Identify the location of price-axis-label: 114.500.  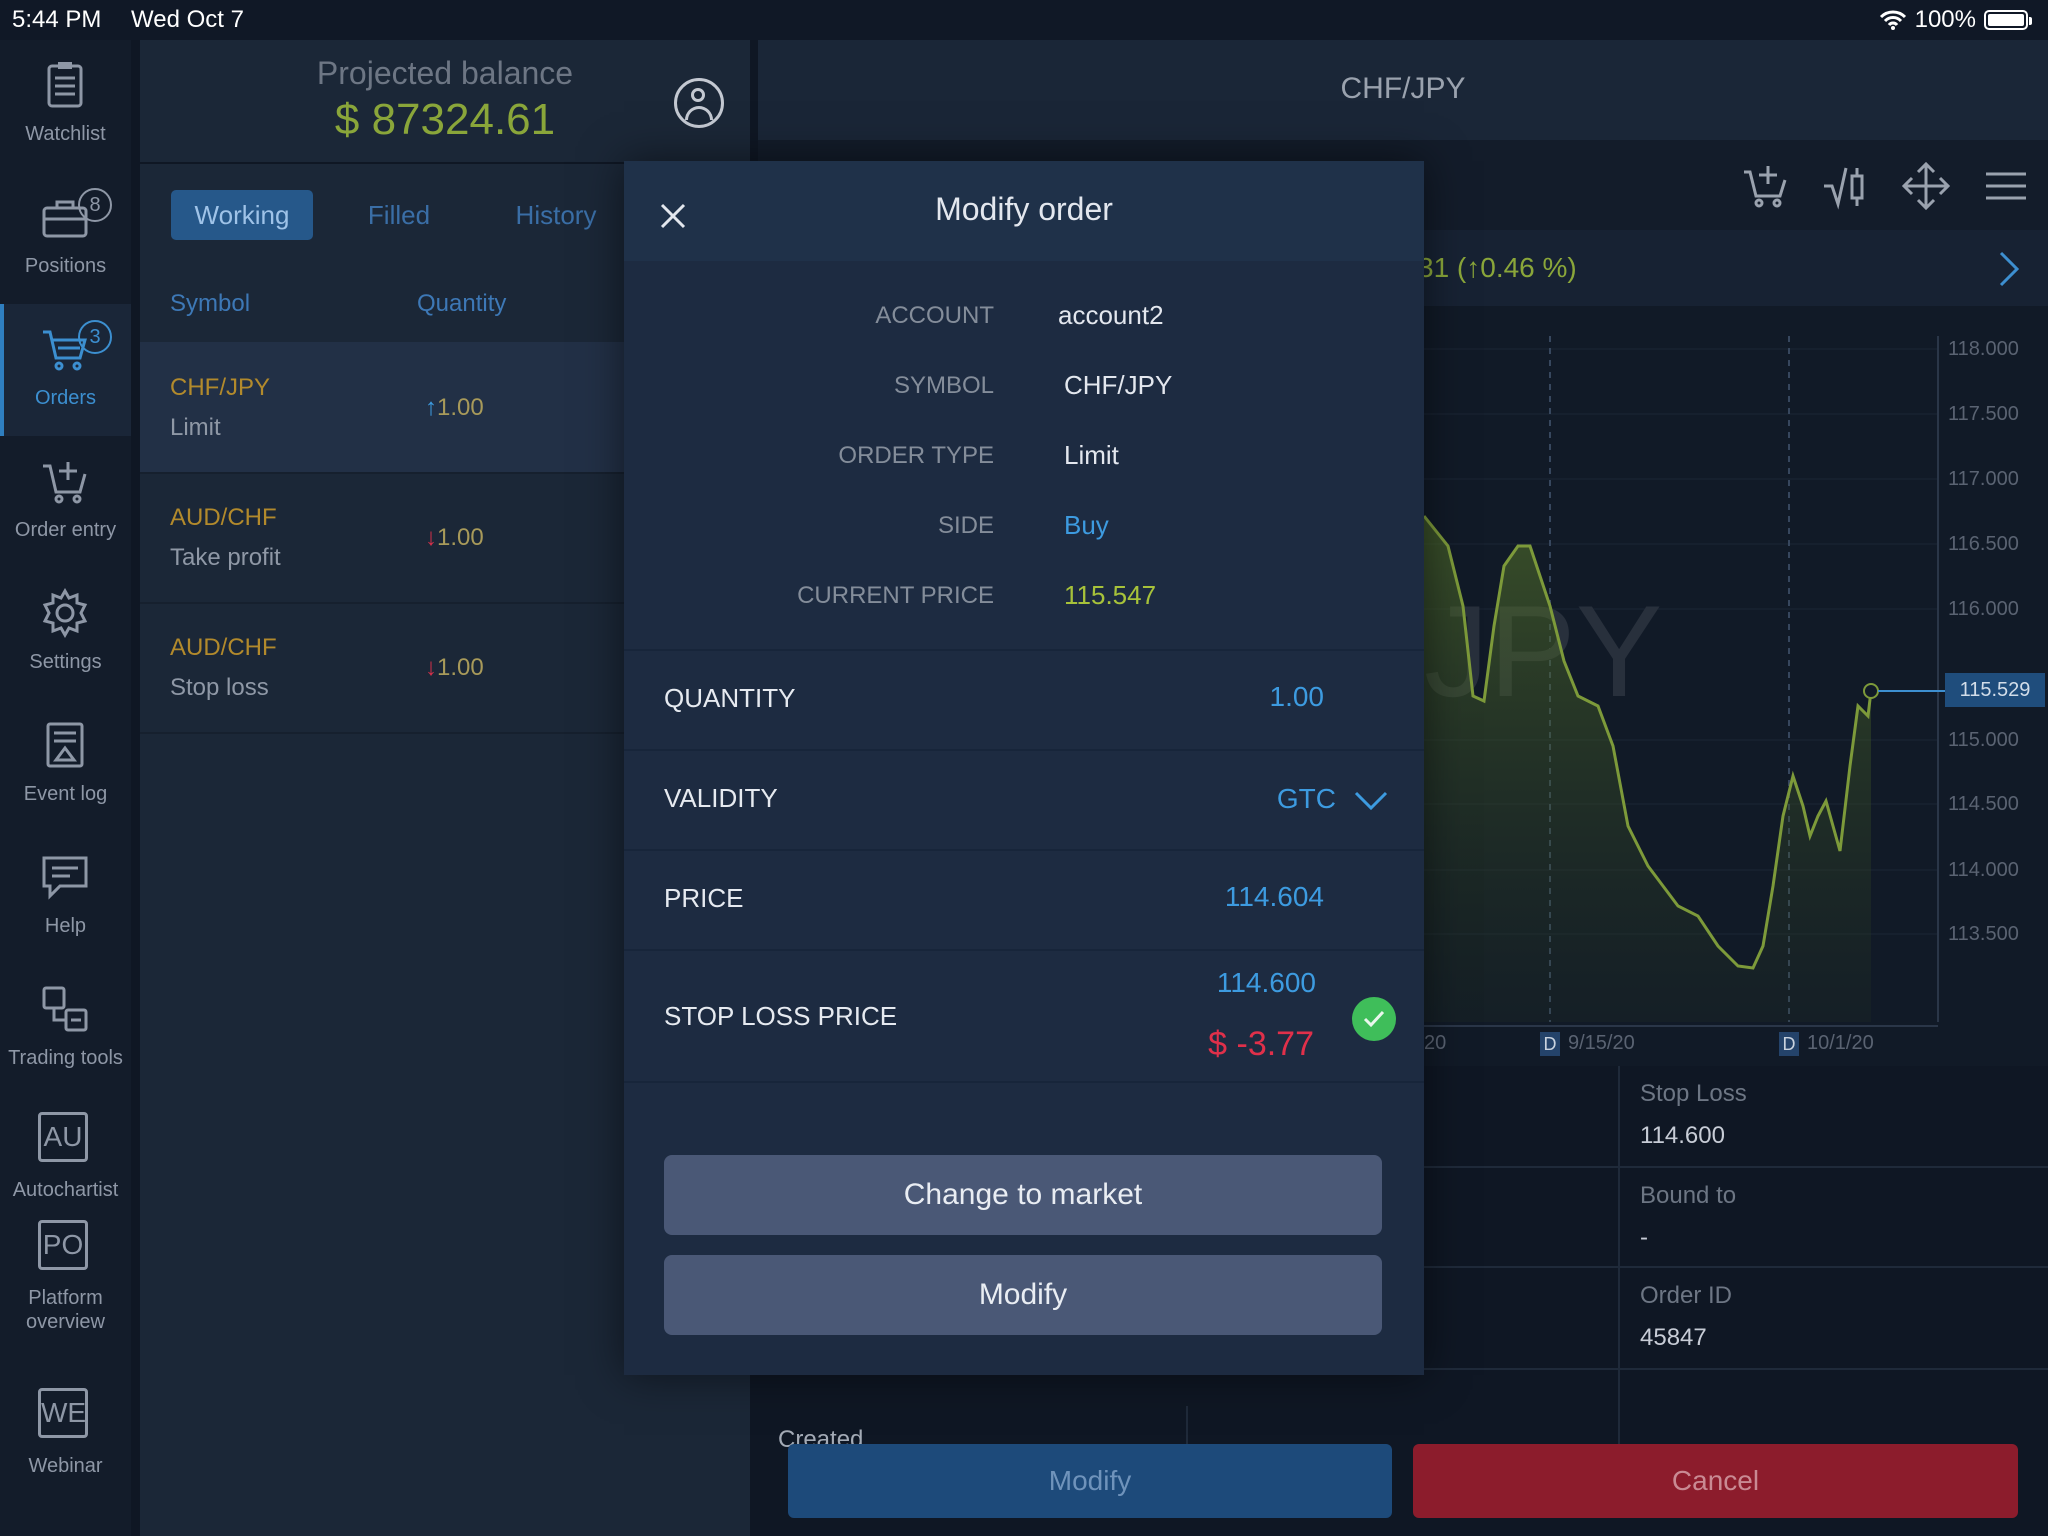
(1983, 804).